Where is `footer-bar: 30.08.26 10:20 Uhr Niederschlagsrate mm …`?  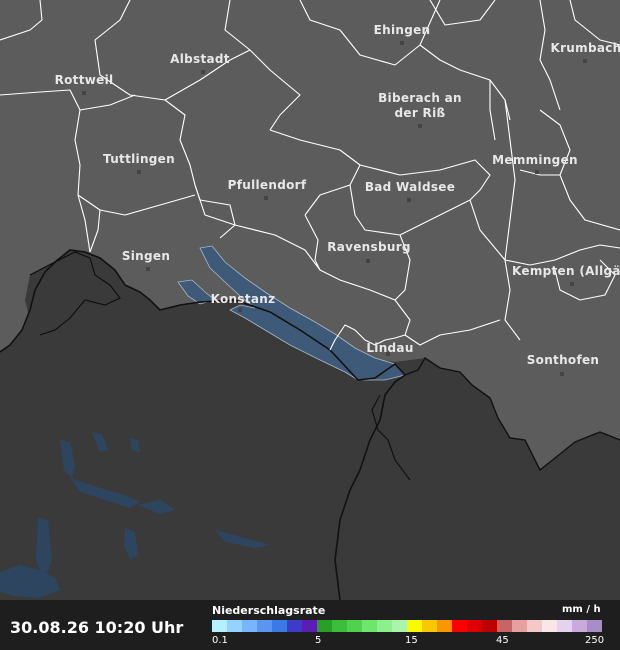
footer-bar: 30.08.26 10:20 Uhr Niederschlagsrate mm … is located at coordinates (310, 625).